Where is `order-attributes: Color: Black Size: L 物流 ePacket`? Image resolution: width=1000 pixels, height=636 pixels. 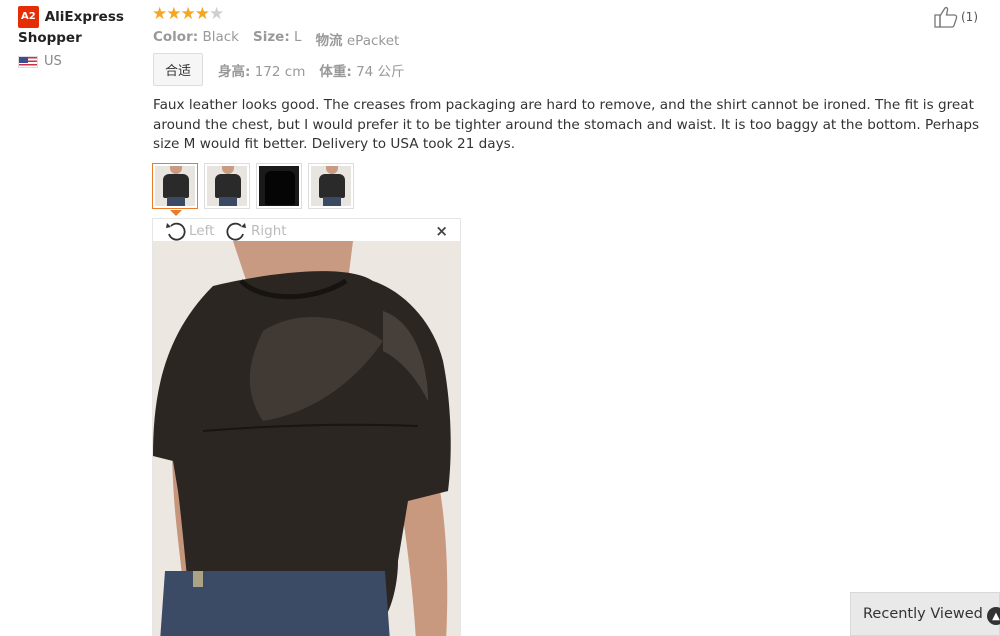
order-attributes: Color: Black Size: L 物流 ePacket is located at coordinates (276, 39).